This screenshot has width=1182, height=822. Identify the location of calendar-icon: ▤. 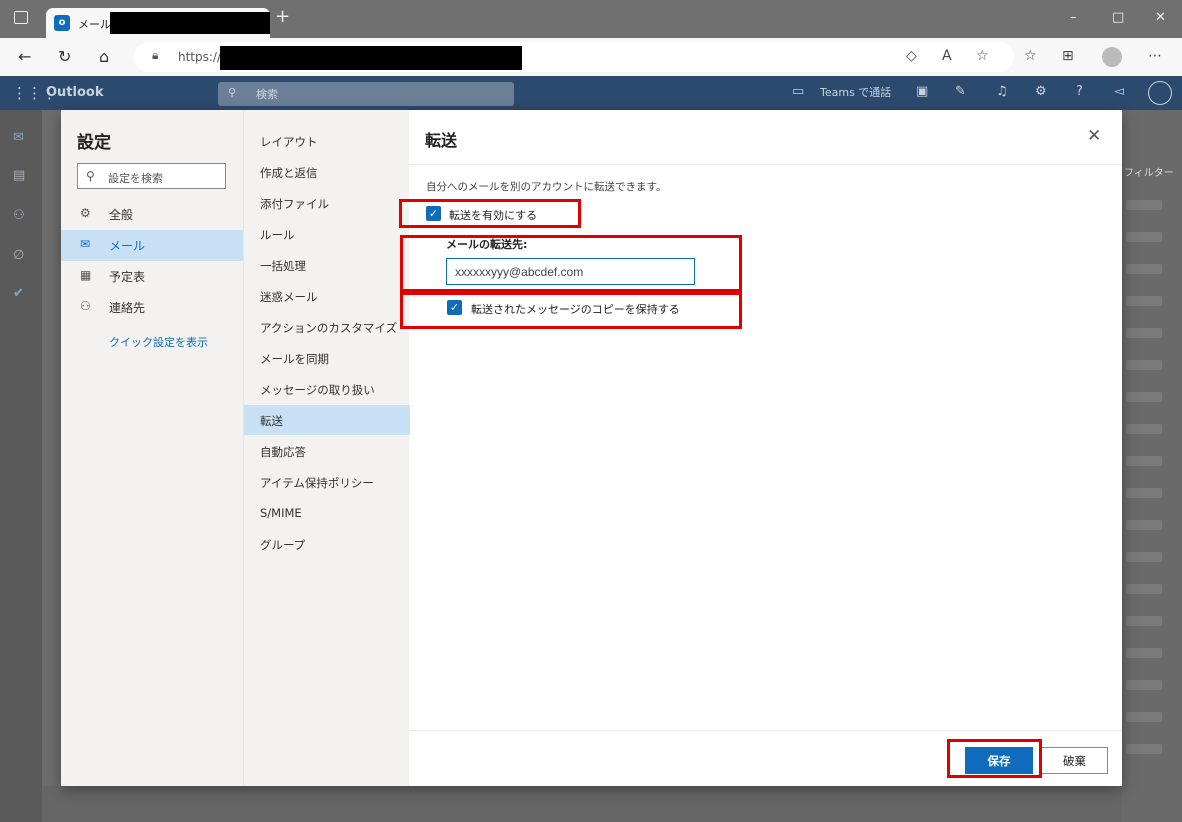
(19, 175).